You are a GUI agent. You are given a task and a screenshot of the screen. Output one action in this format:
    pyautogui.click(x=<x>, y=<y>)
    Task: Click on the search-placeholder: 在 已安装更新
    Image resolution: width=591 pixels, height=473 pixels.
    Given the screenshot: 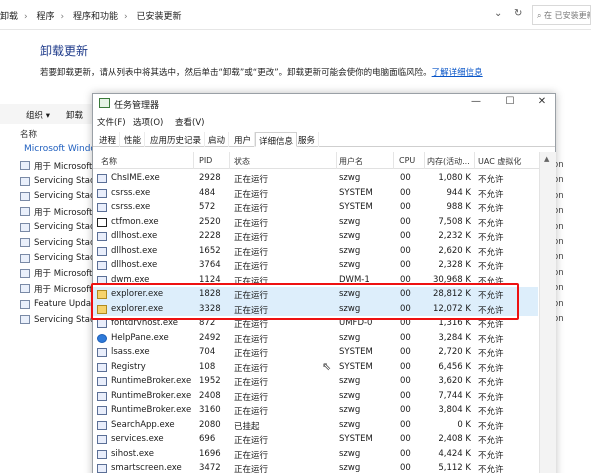 What is the action you would take?
    pyautogui.click(x=567, y=15)
    